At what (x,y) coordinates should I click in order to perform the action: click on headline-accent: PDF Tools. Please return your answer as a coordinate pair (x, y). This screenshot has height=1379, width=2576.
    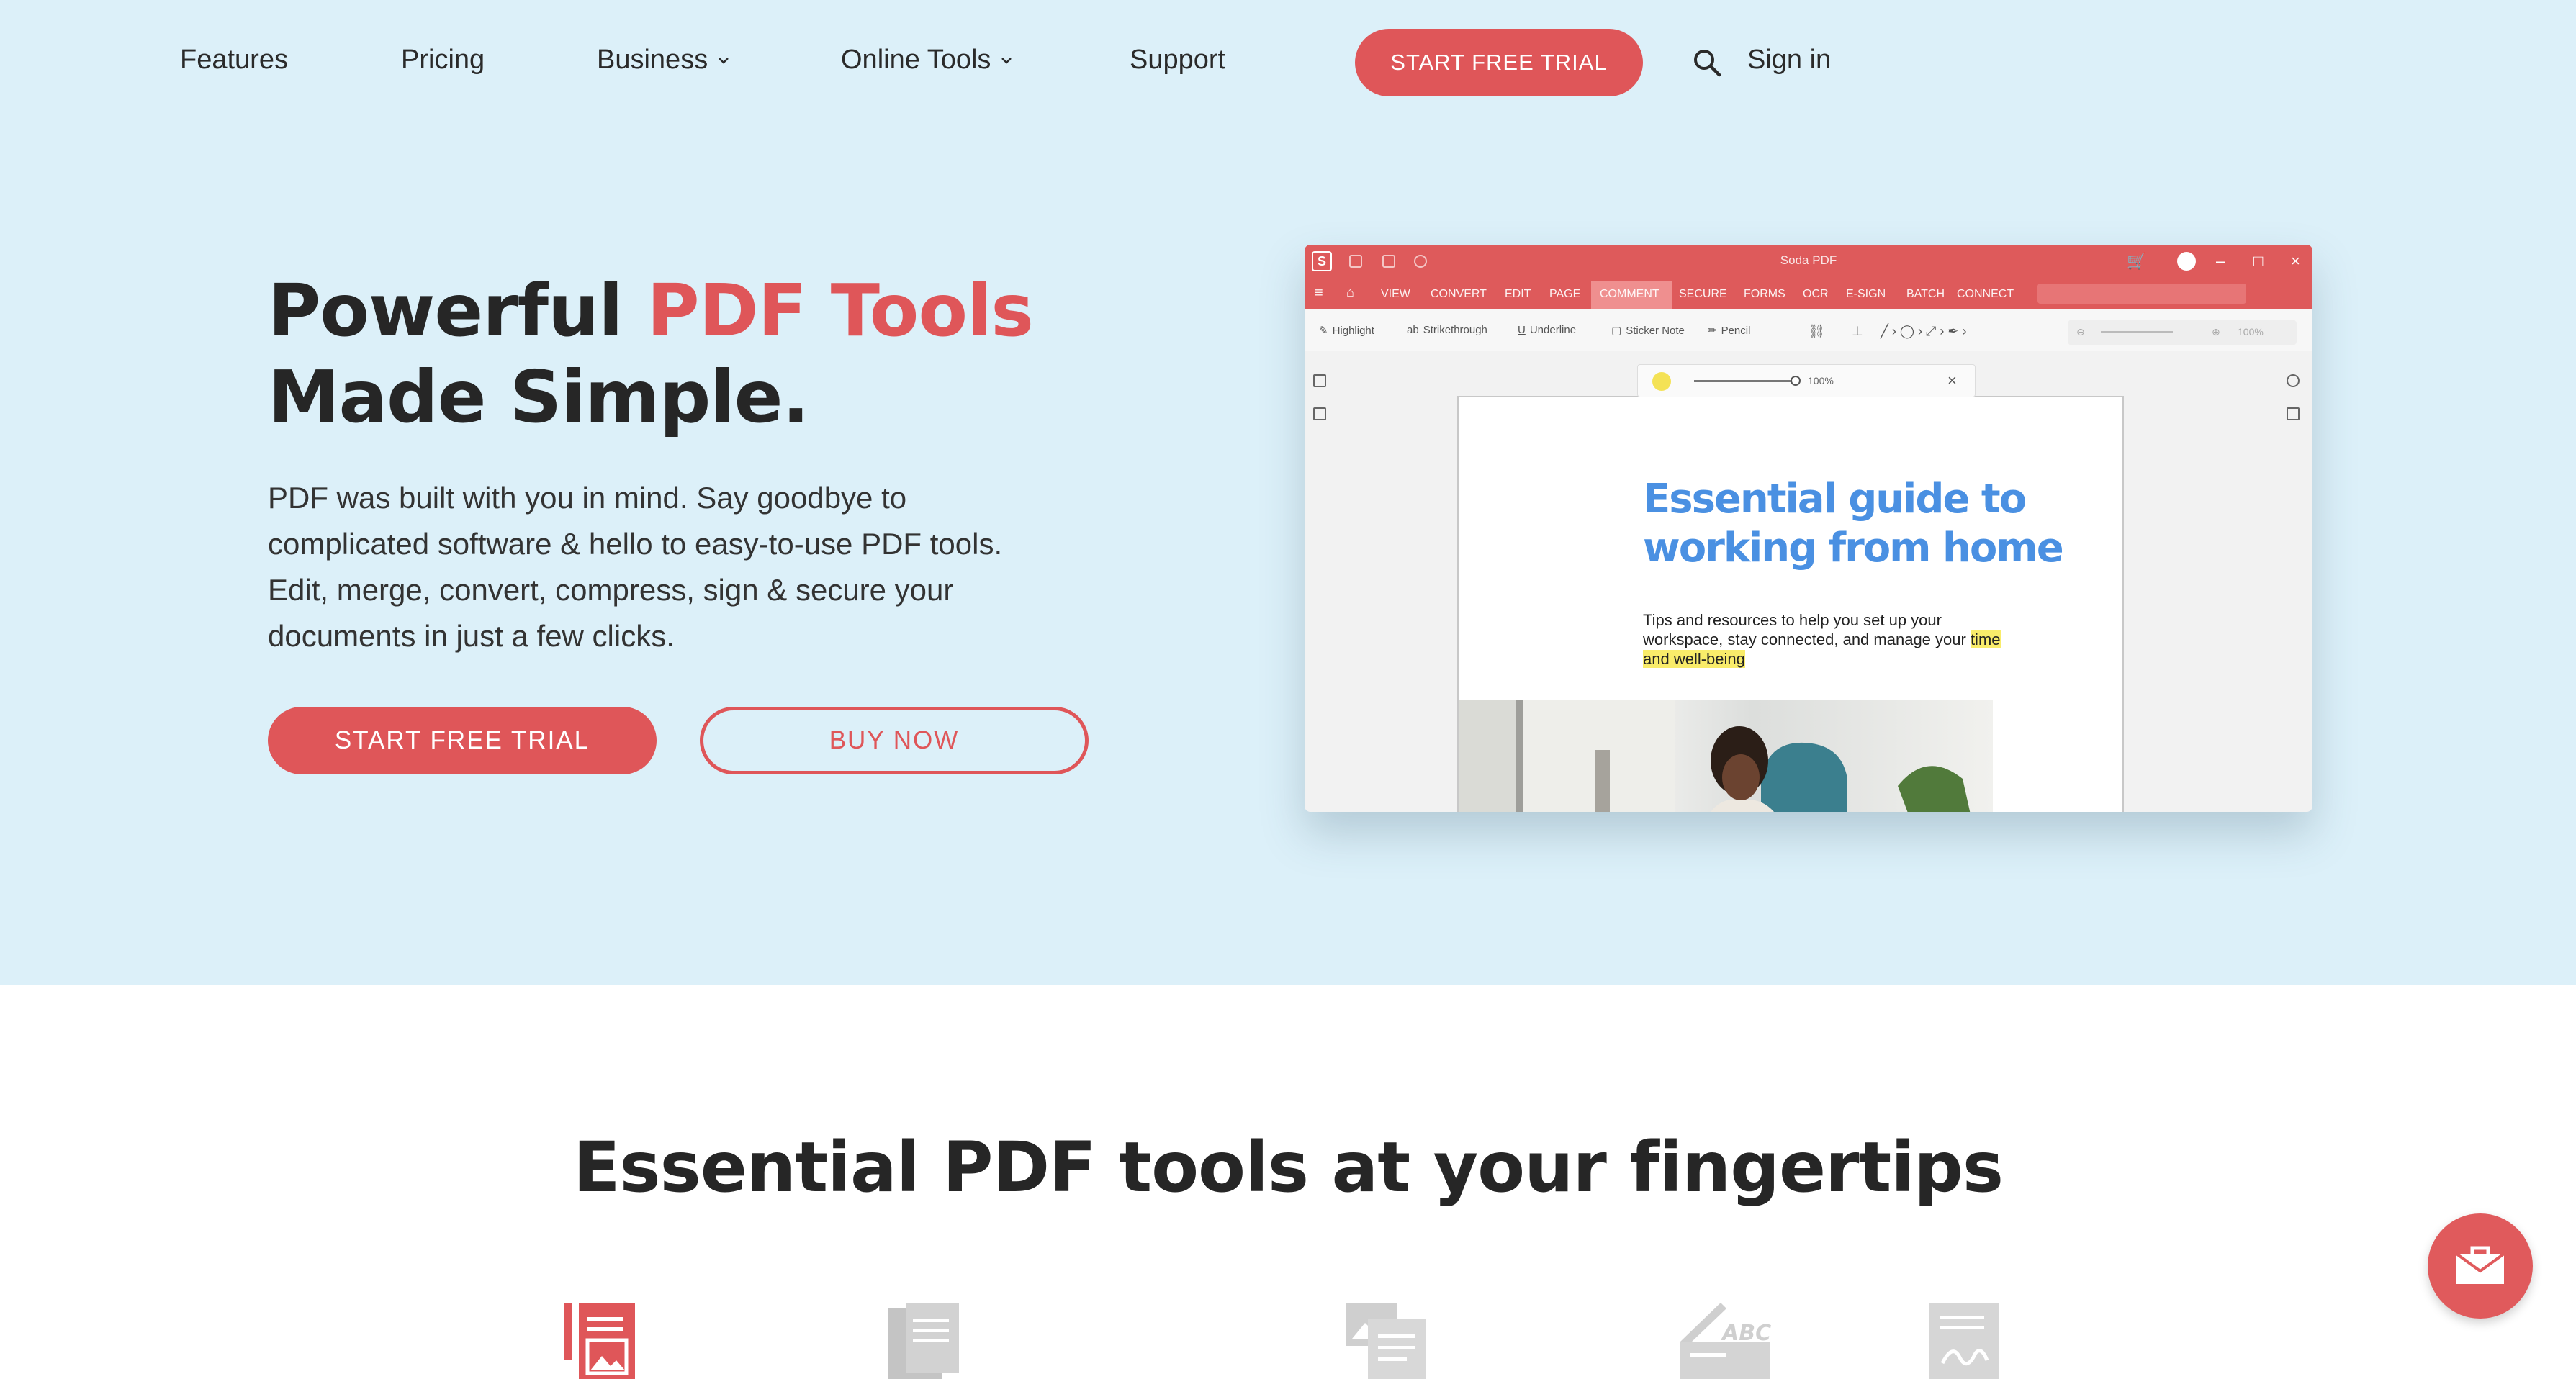
    Looking at the image, I should click on (840, 311).